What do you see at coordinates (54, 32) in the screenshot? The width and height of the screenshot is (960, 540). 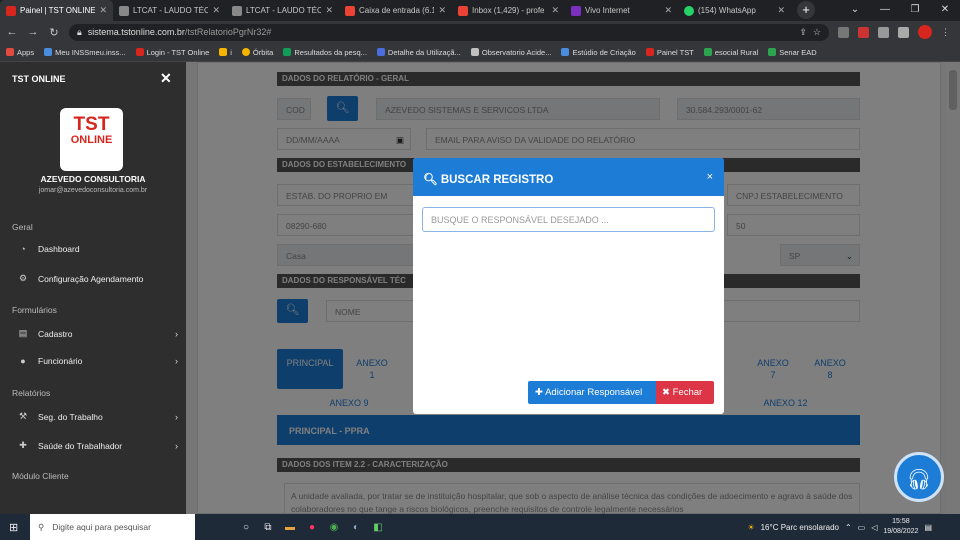 I see `reload-icon: ↻` at bounding box center [54, 32].